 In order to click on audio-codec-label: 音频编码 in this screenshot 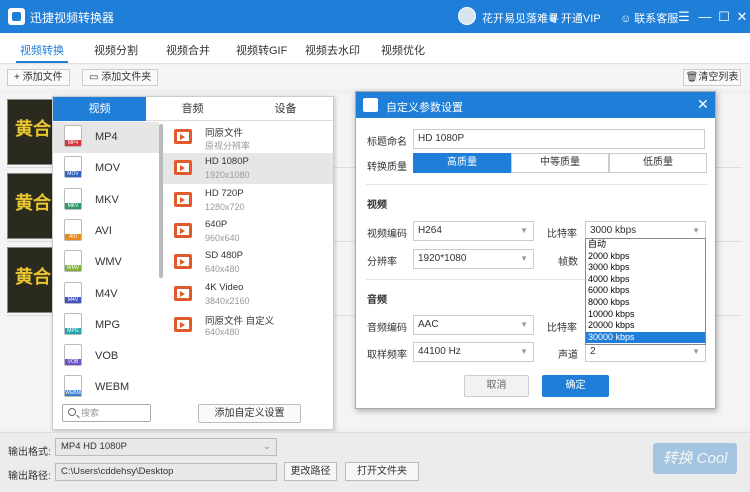, I will do `click(387, 328)`.